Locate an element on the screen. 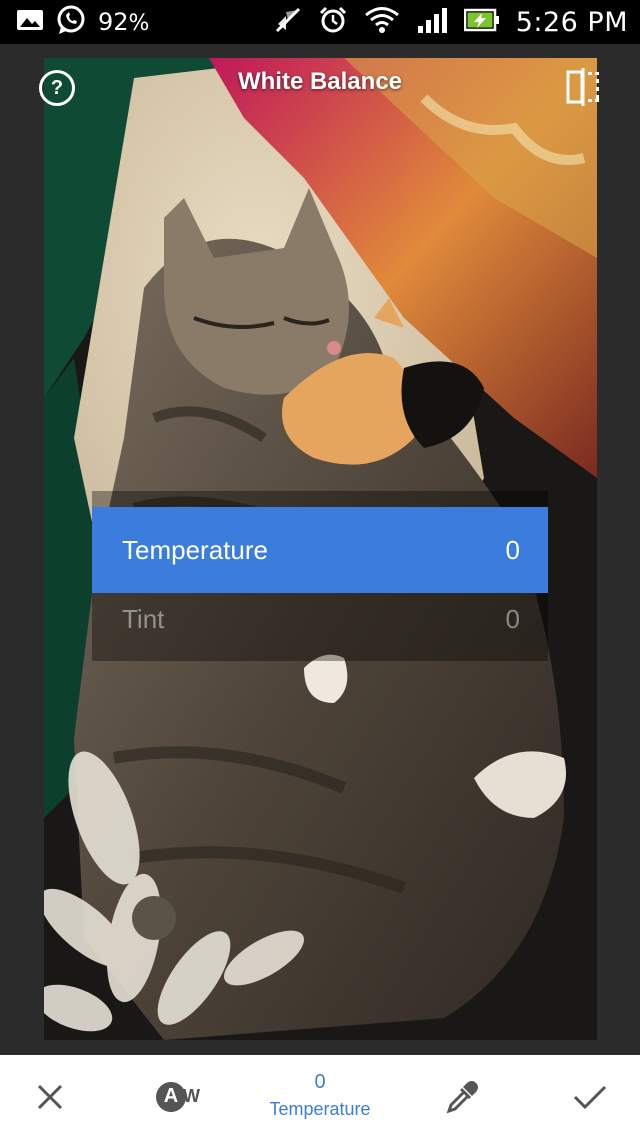 The image size is (640, 1138). check-icon is located at coordinates (590, 1097).